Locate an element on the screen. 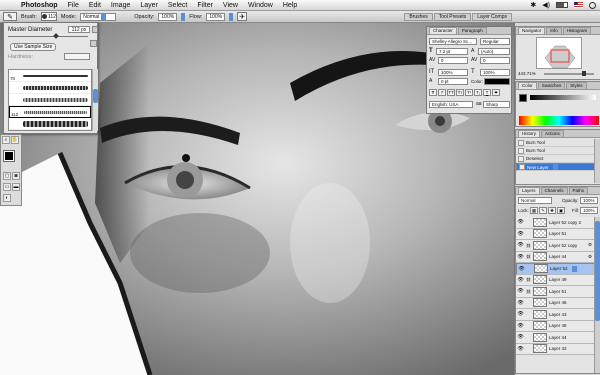 Image resolution: width=600 pixels, height=375 pixels. layers-scrollbar-thumb is located at coordinates (597, 271).